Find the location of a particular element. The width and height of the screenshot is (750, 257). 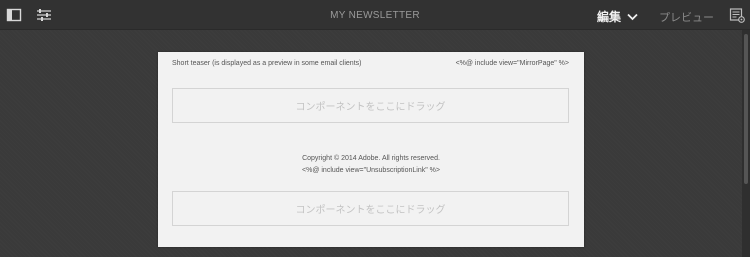

workspace-scrollbar is located at coordinates (746, 143).